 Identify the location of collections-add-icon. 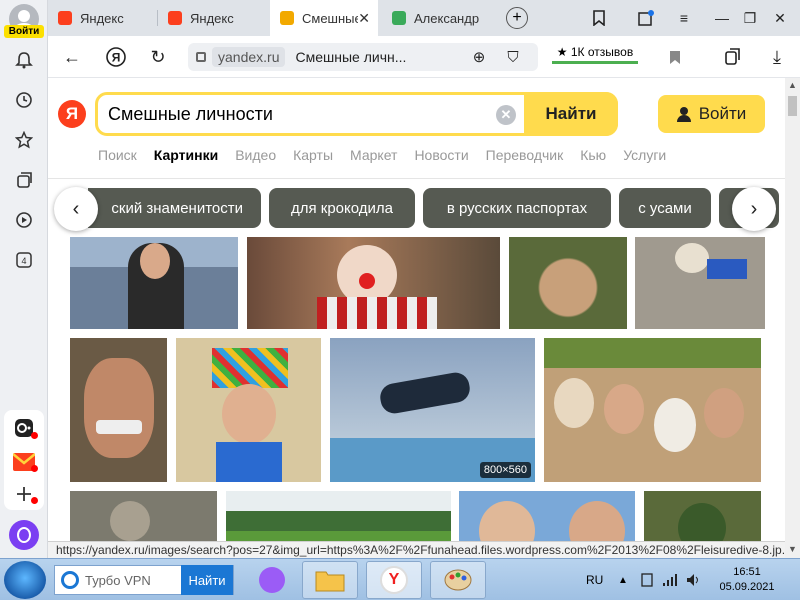
(733, 57).